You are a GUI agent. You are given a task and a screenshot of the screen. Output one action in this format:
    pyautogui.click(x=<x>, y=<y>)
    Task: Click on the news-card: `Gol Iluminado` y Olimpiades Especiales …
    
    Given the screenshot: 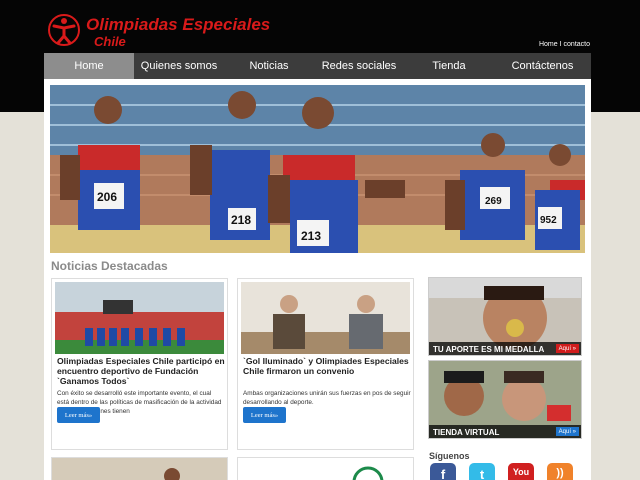 What is the action you would take?
    pyautogui.click(x=325, y=364)
    